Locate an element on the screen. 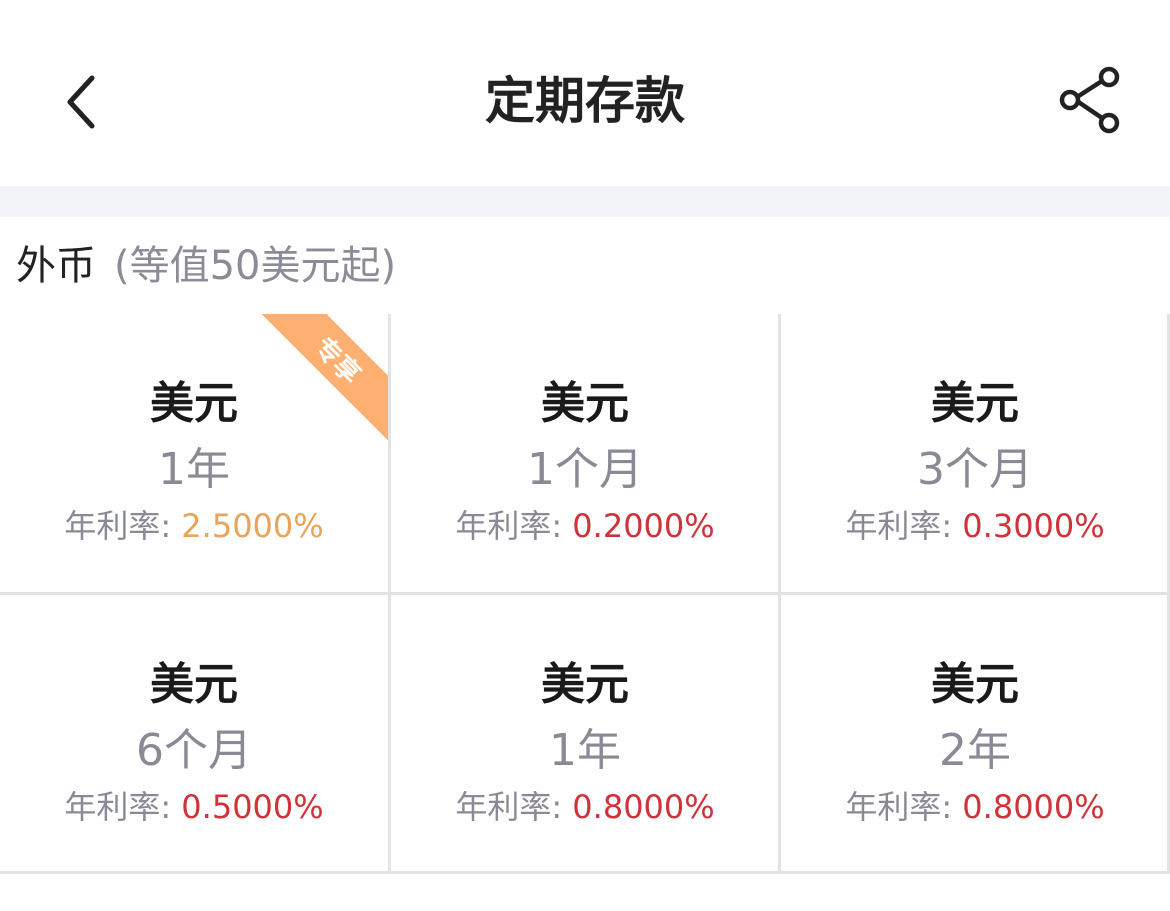 Image resolution: width=1170 pixels, height=911 pixels. product-rate-row: 年利率: 2.5000% is located at coordinates (194, 526).